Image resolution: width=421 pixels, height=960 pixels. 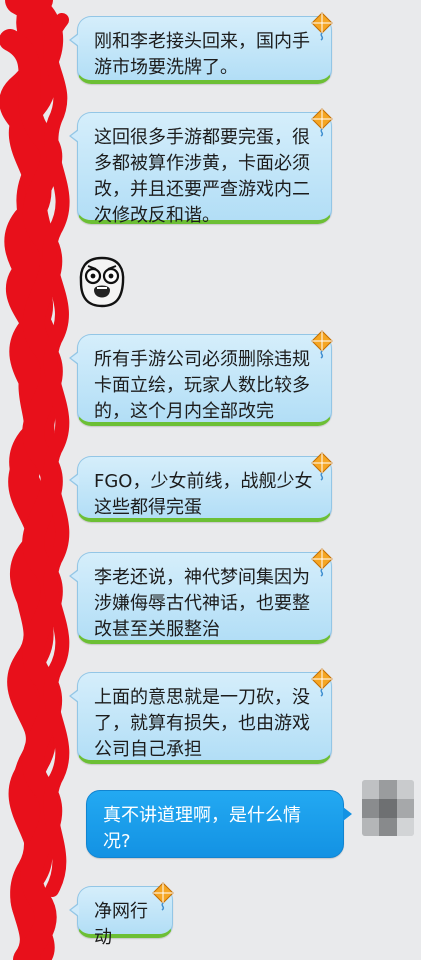 I want to click on message-text: FGO，少女前线，战舰少女 这些都得完蛋, so click(x=203, y=494).